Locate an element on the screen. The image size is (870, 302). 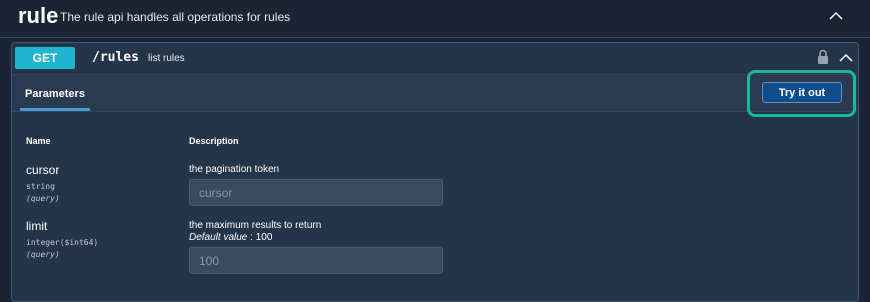
cursor-input is located at coordinates (316, 192).